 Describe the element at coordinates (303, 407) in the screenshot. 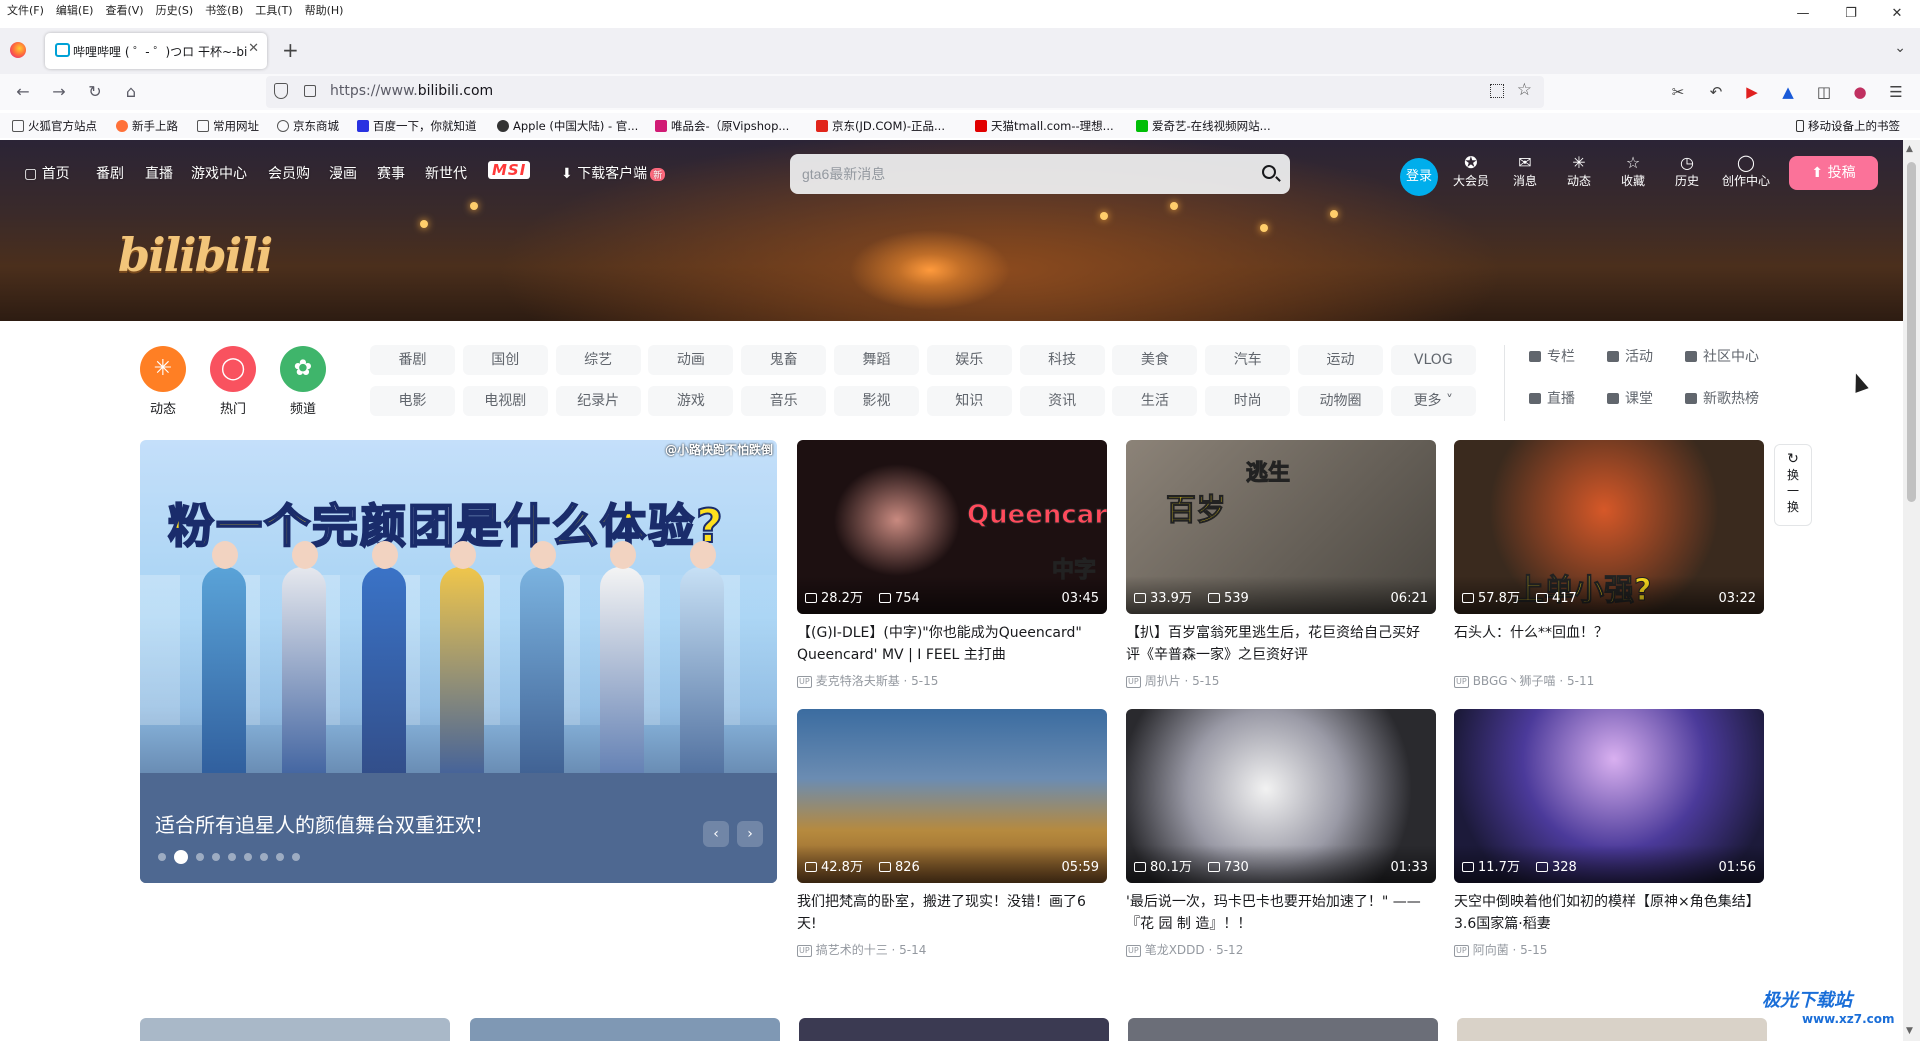

I see `channel-circle-label: 频道` at that location.